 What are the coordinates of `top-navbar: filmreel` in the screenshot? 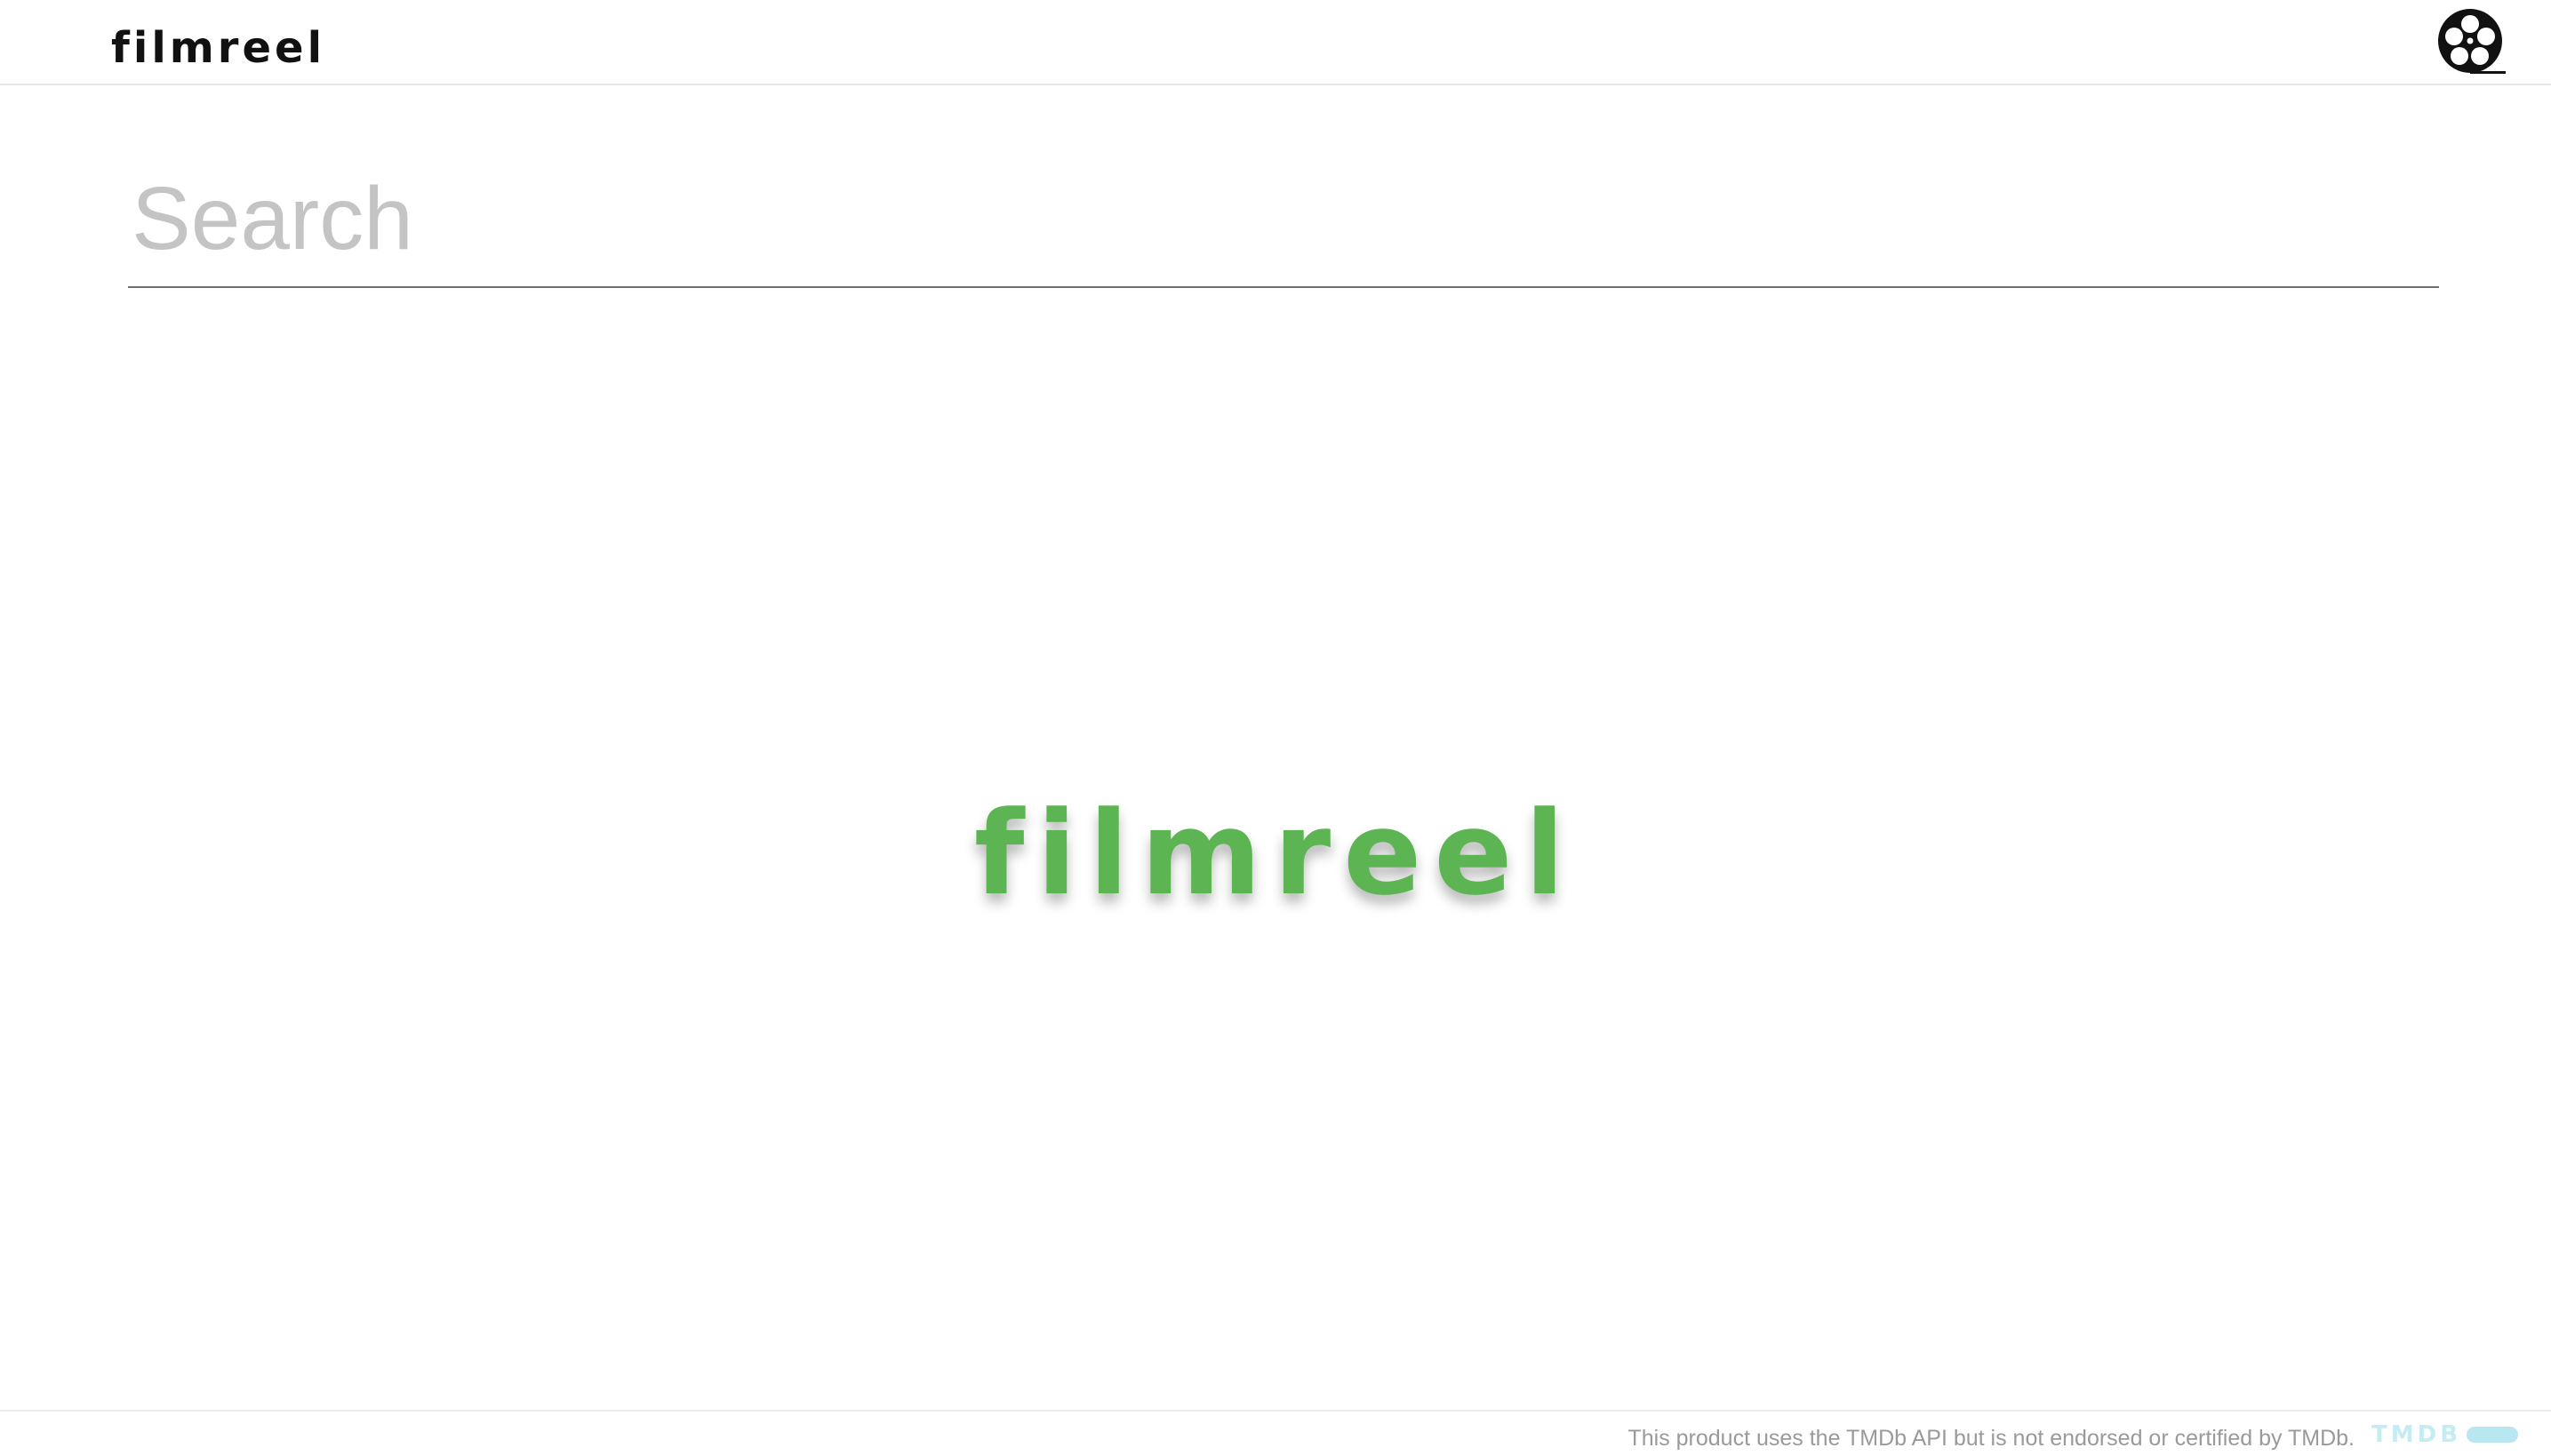 It's located at (1275, 42).